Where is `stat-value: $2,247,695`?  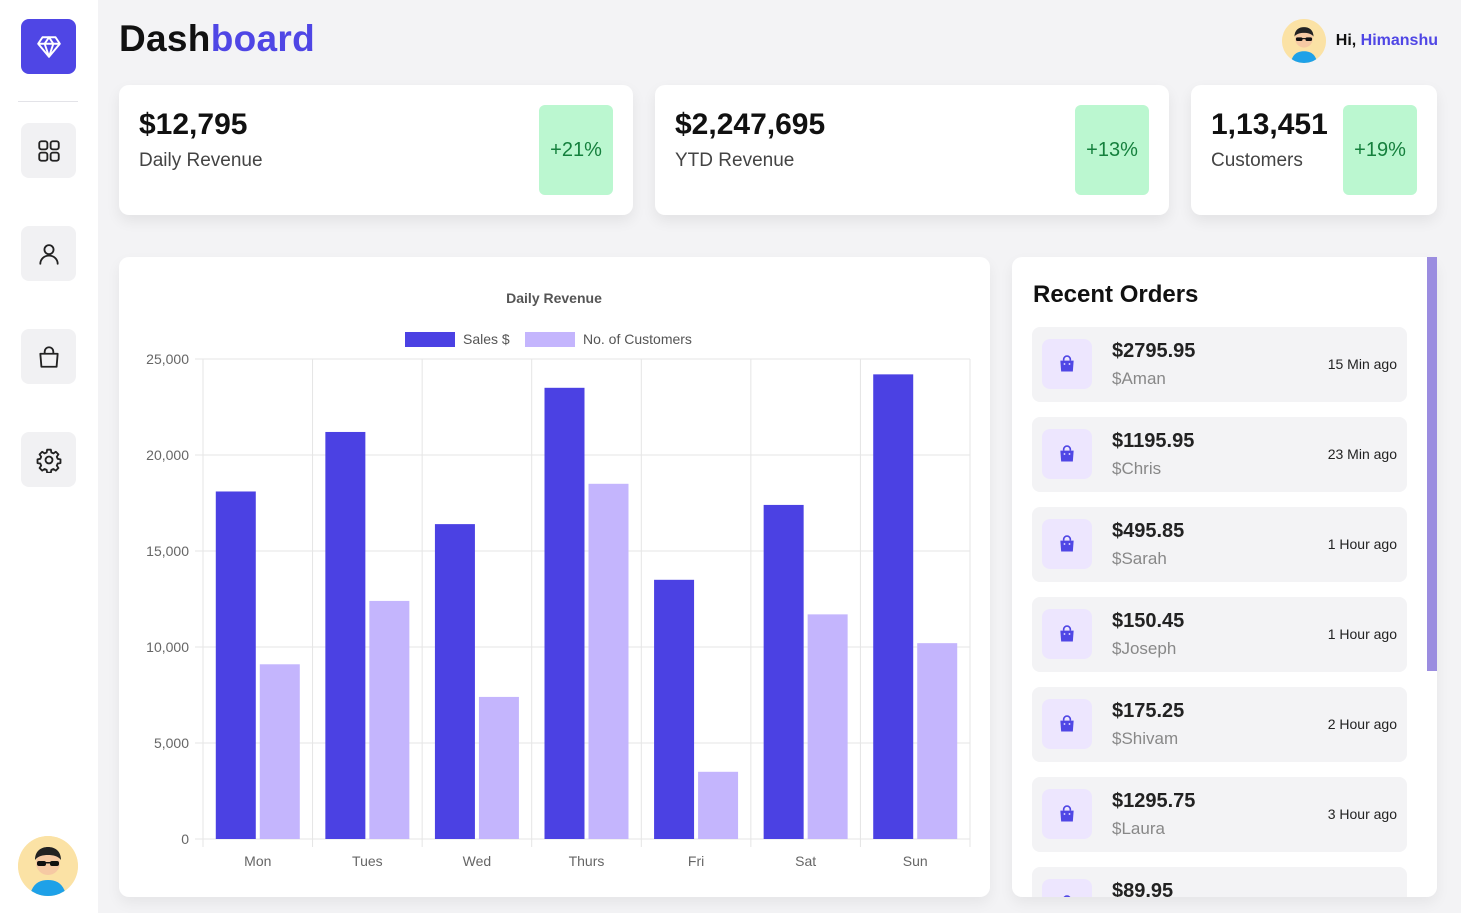
stat-value: $2,247,695 is located at coordinates (750, 124).